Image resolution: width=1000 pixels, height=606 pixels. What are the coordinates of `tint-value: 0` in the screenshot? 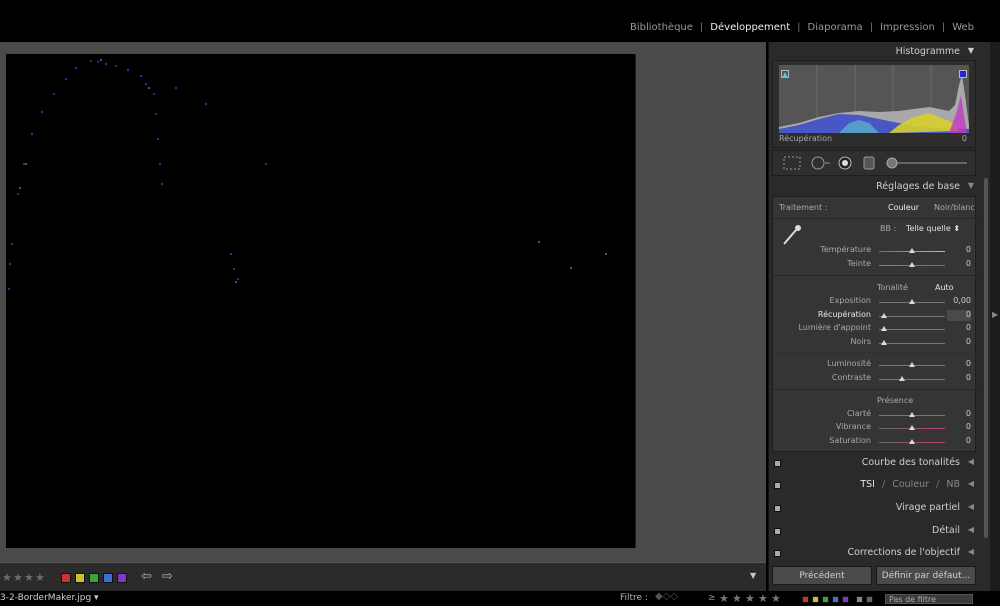 It's located at (968, 263).